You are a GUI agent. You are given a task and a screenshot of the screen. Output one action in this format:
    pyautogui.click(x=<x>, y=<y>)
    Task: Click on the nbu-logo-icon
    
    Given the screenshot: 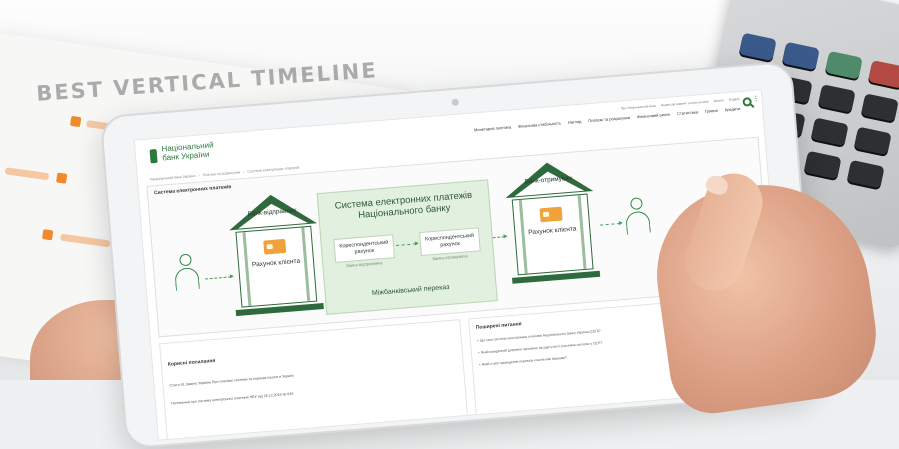 What is the action you would take?
    pyautogui.click(x=153, y=156)
    